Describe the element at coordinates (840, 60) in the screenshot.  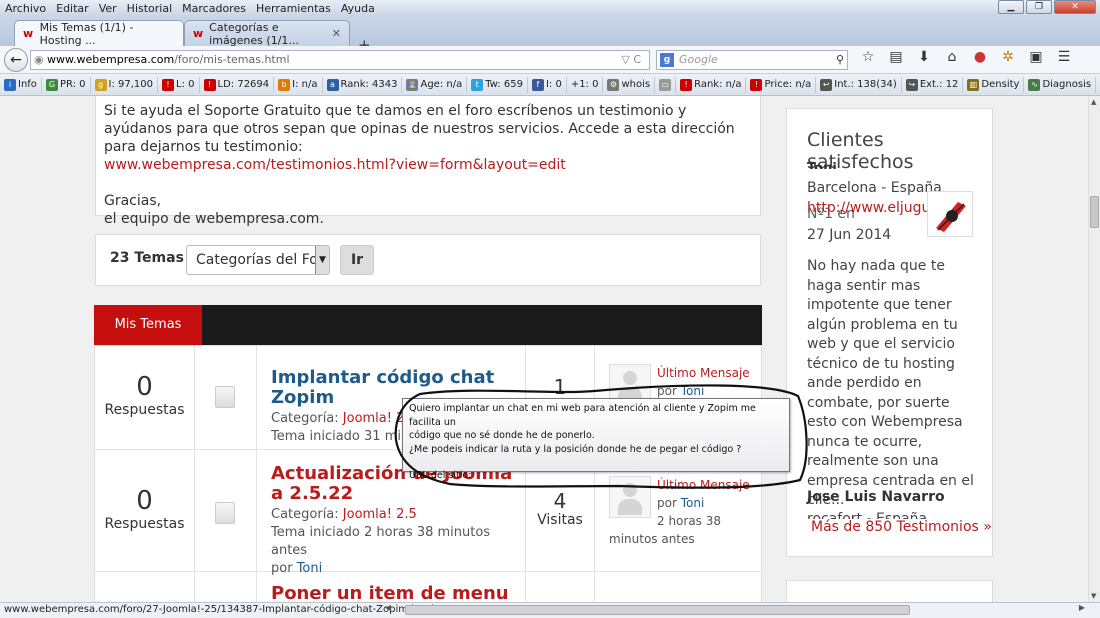
I see `search-icon: ⚲` at that location.